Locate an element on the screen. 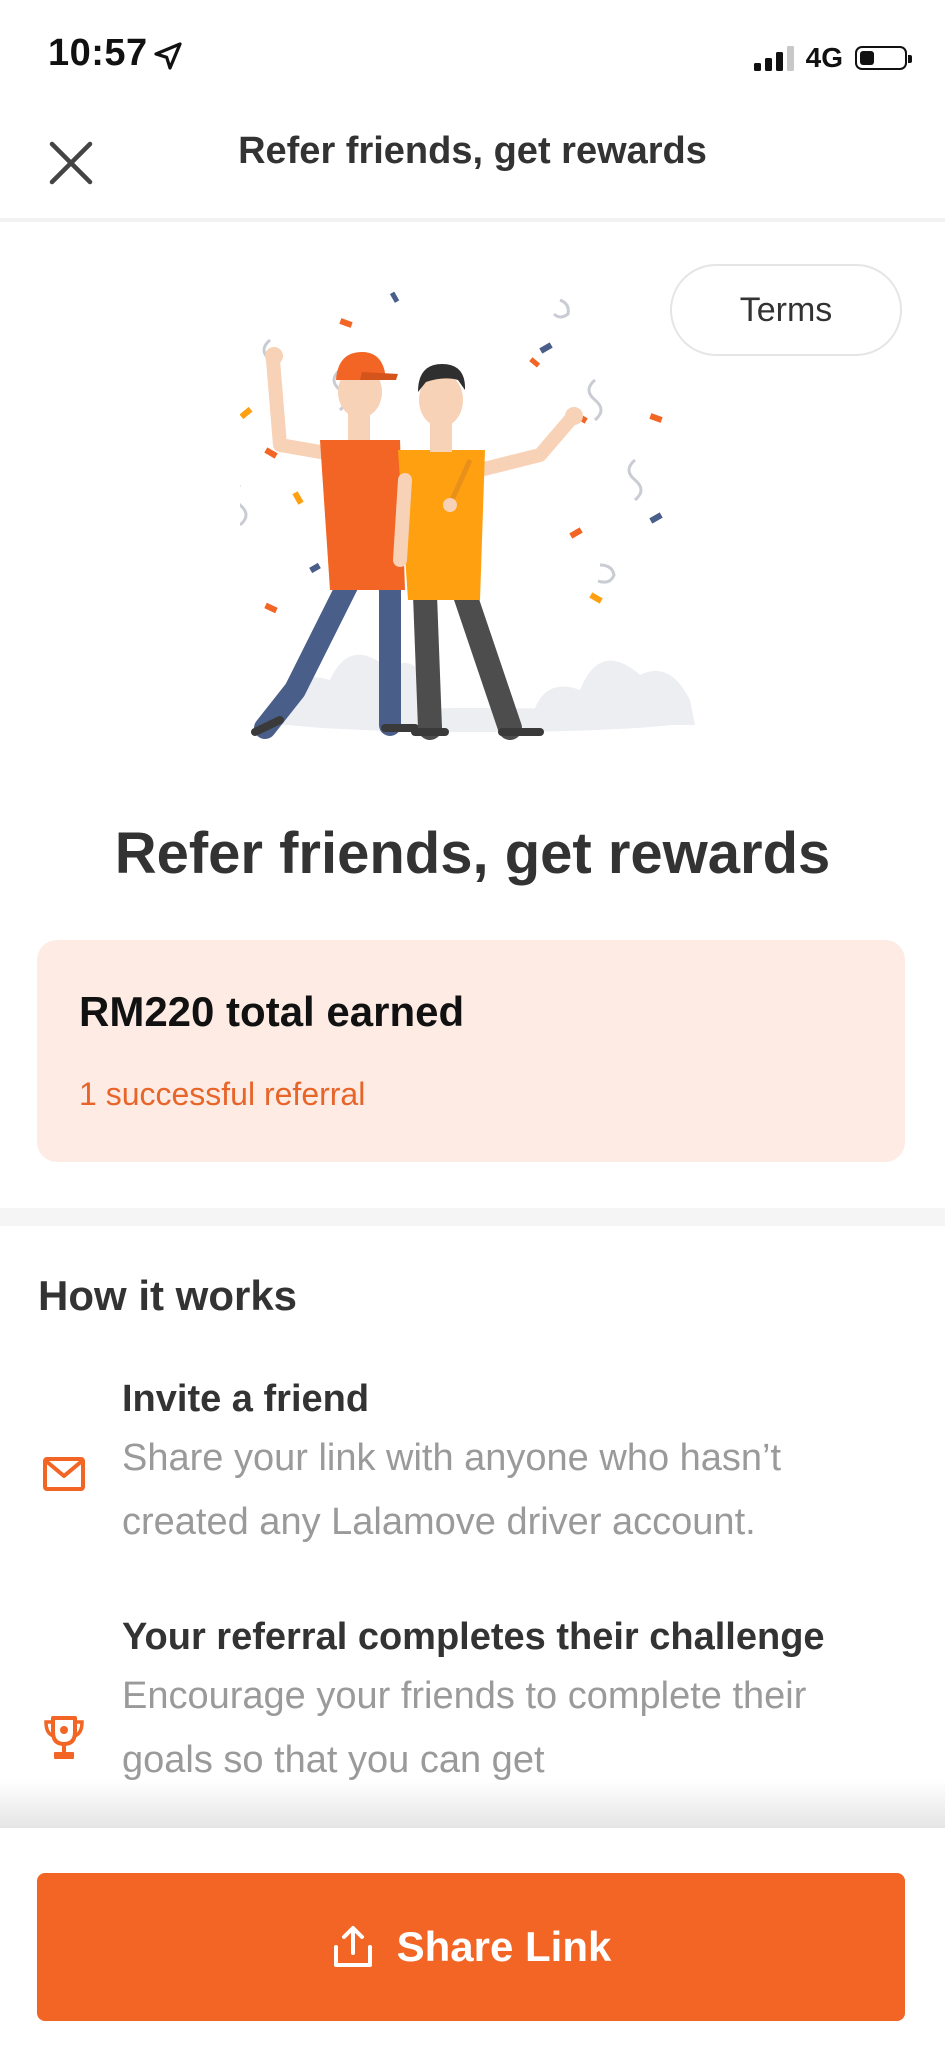 This screenshot has width=945, height=2048. scroll-fade is located at coordinates (472, 1805).